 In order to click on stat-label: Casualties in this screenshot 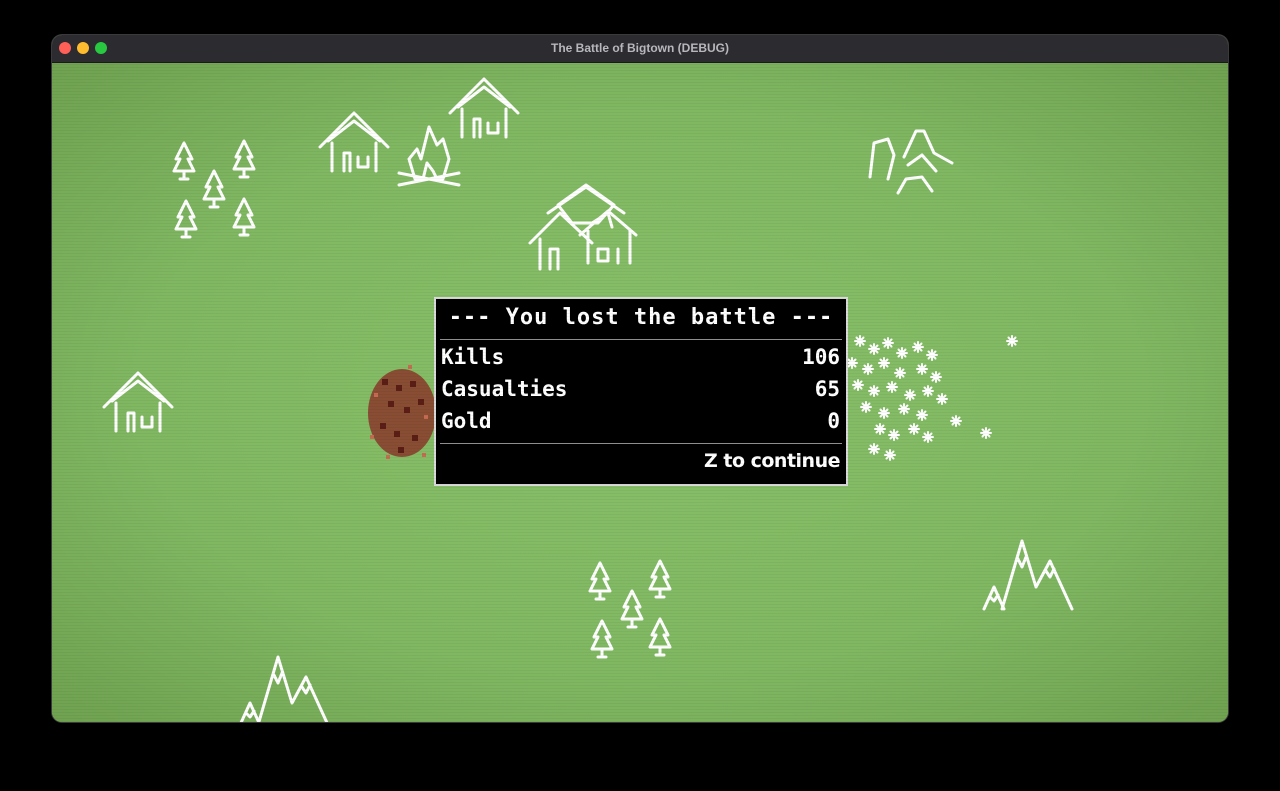, I will do `click(504, 389)`.